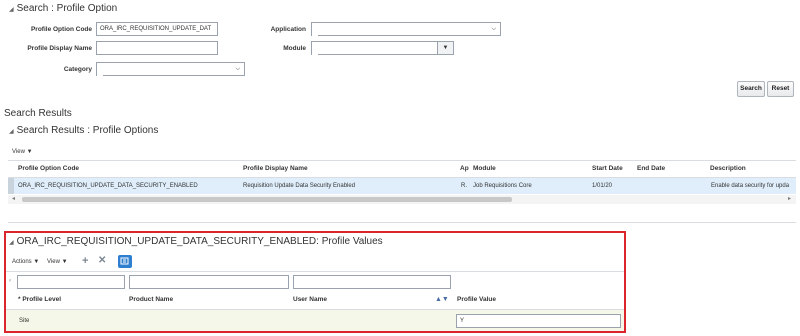 This screenshot has height=336, width=800. What do you see at coordinates (67, 8) in the screenshot?
I see `search-heading-text: Search : Profile Option` at bounding box center [67, 8].